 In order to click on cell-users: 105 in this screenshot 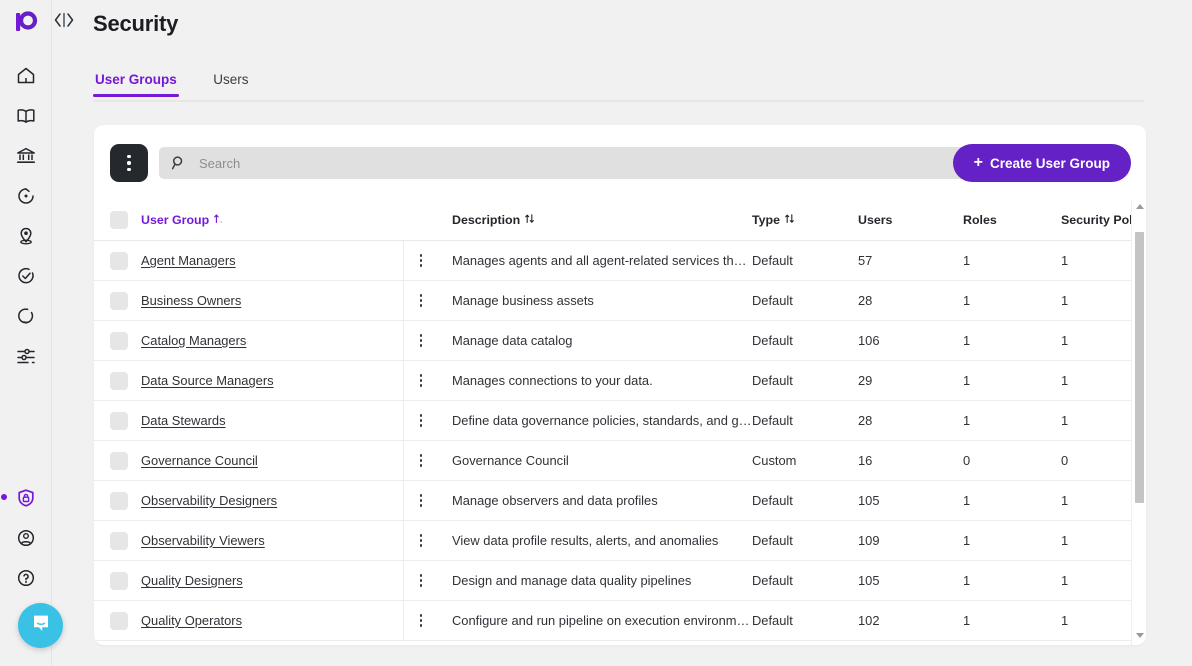, I will do `click(869, 580)`.